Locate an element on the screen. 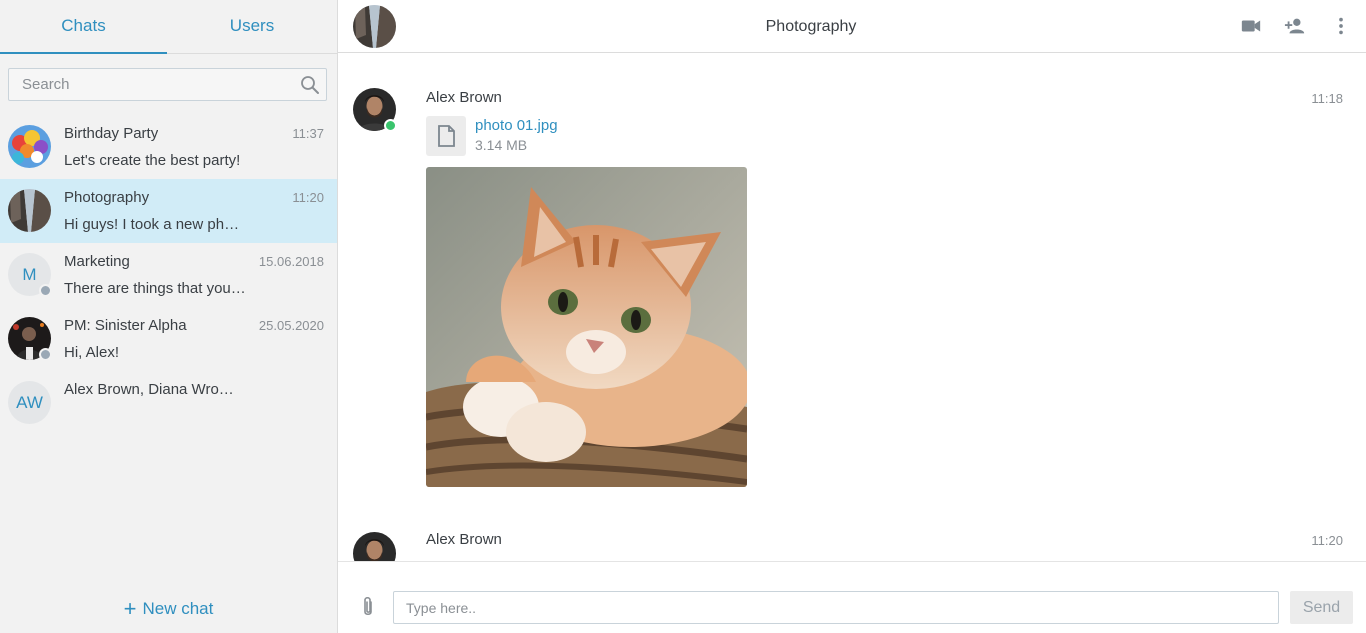 The width and height of the screenshot is (1366, 633). new-chat-label: New chat is located at coordinates (178, 608).